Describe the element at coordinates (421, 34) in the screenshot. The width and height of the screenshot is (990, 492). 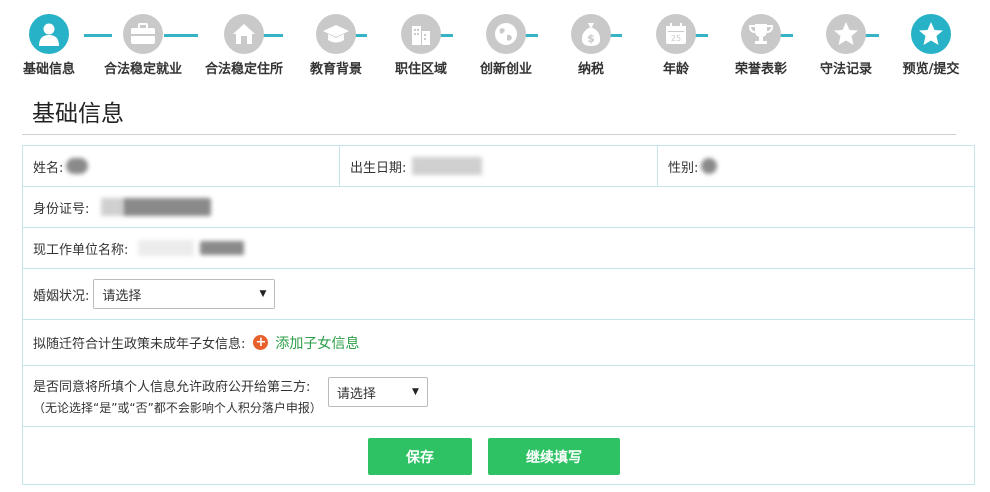
I see `buildings-icon` at that location.